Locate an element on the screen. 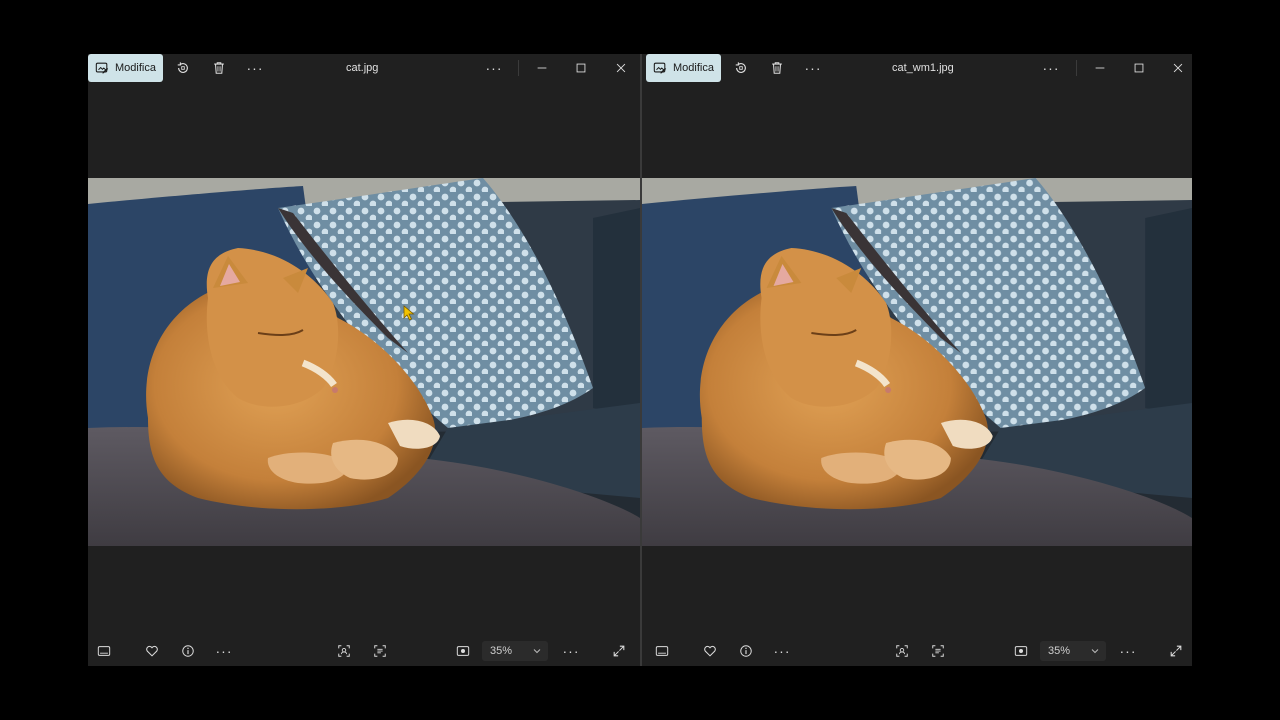 The image size is (1280, 720). file-name: cat_wm1.jpg is located at coordinates (923, 68).